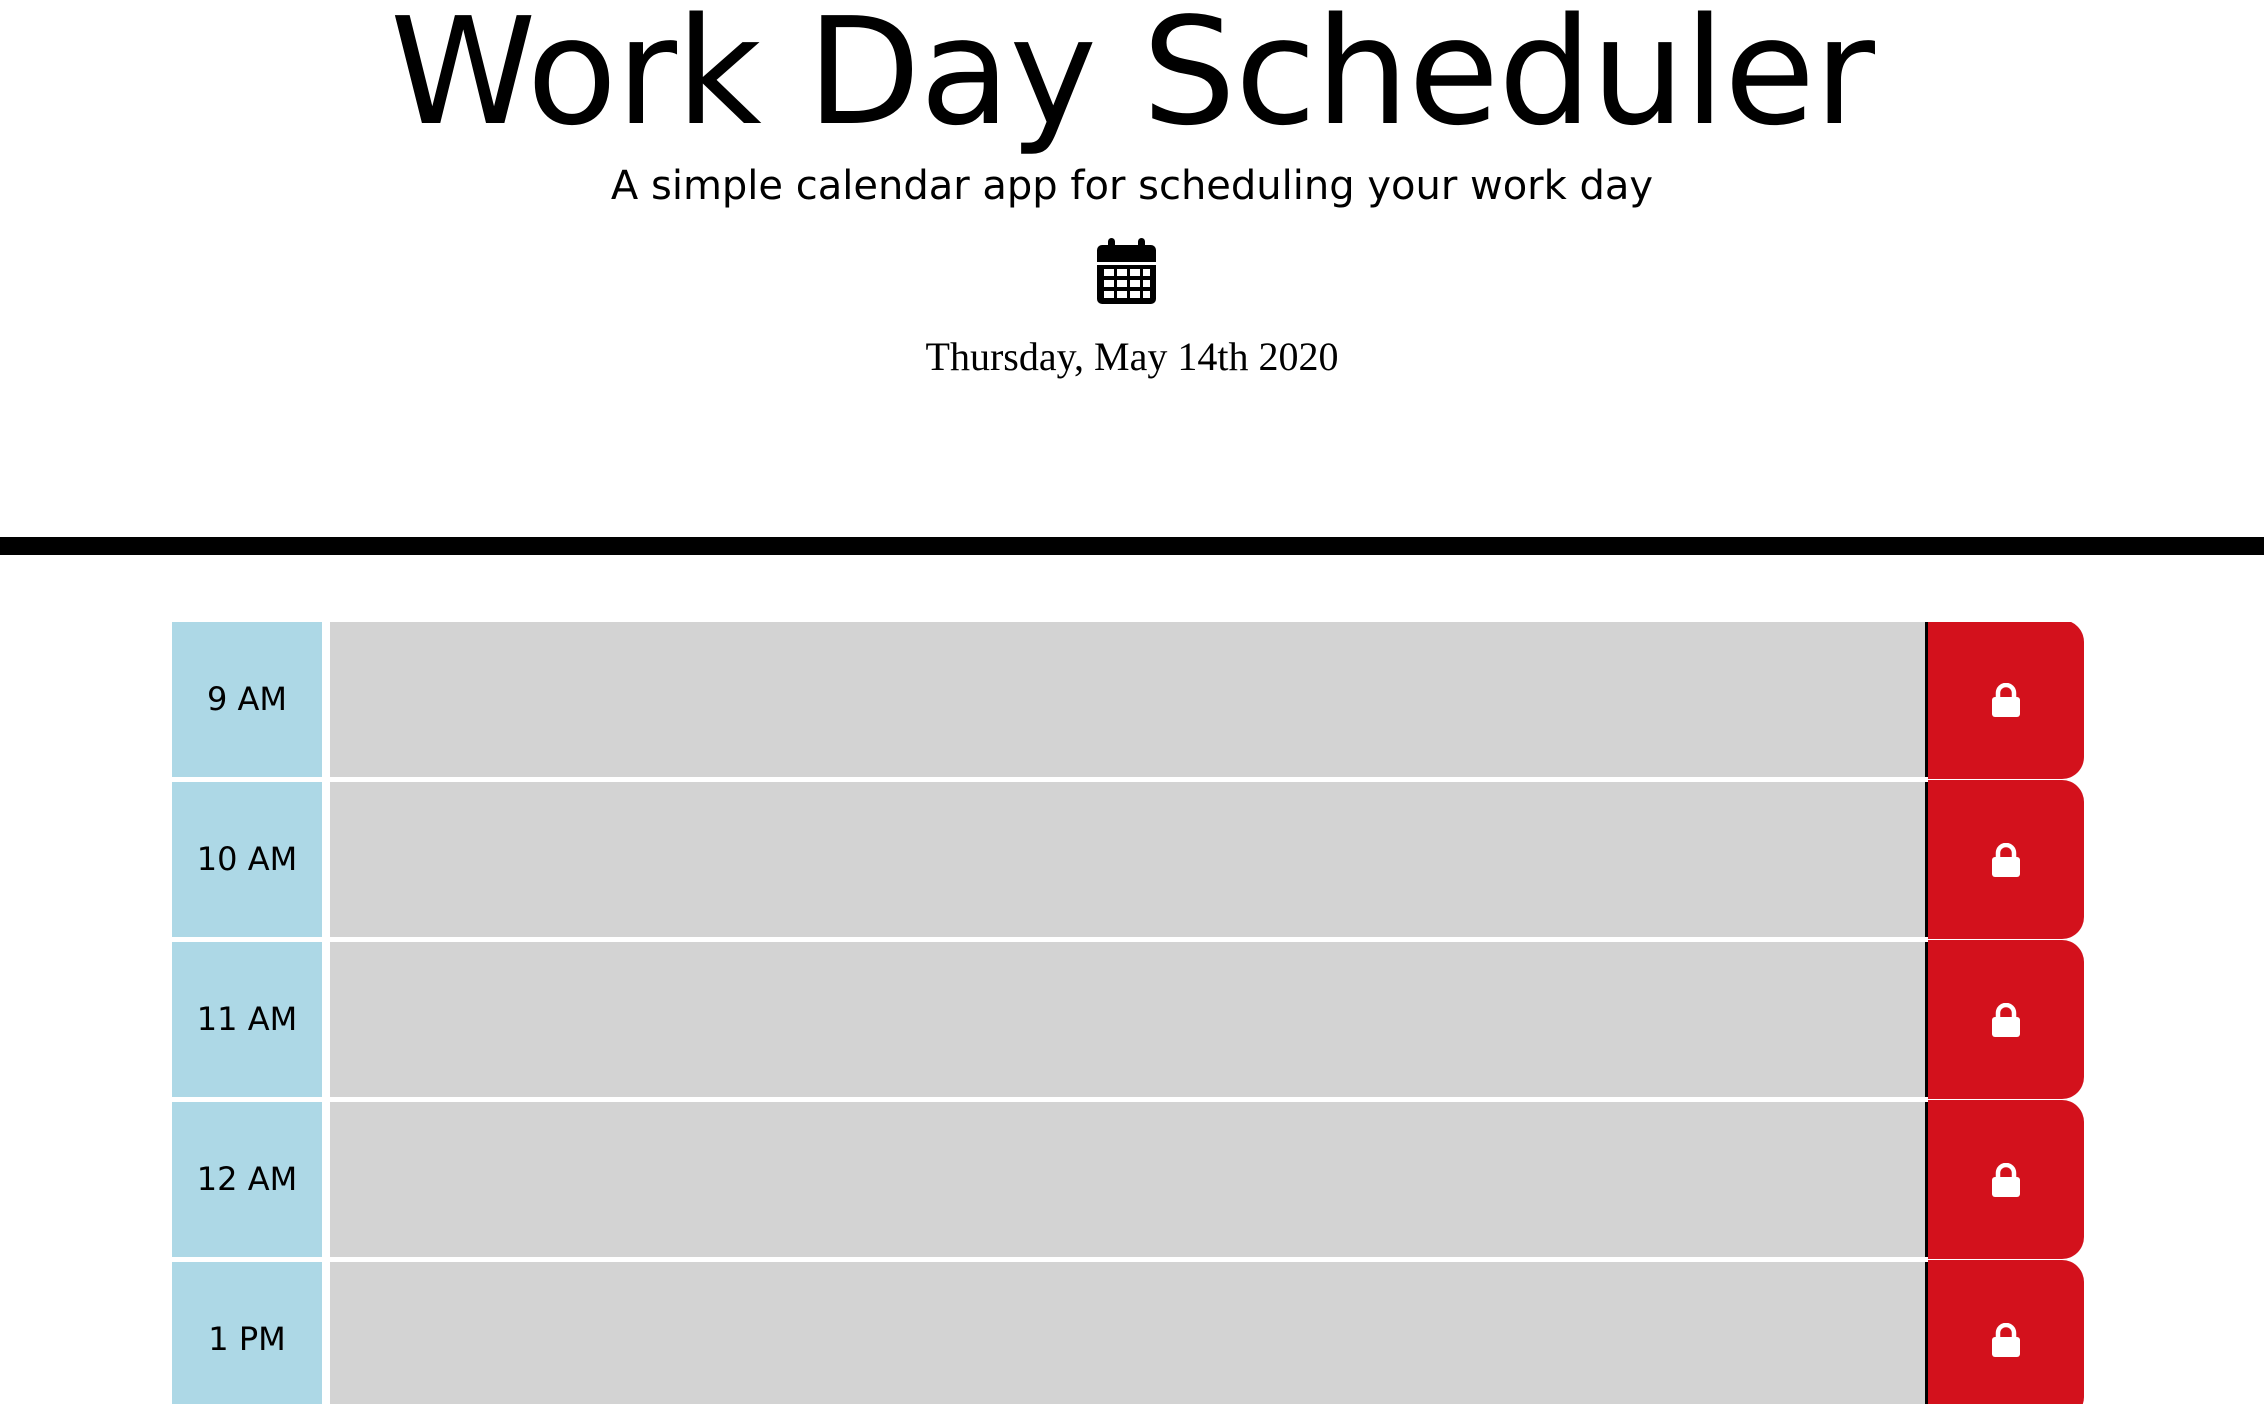  I want to click on page-title: Work Day Scheduler, so click(1132, 79).